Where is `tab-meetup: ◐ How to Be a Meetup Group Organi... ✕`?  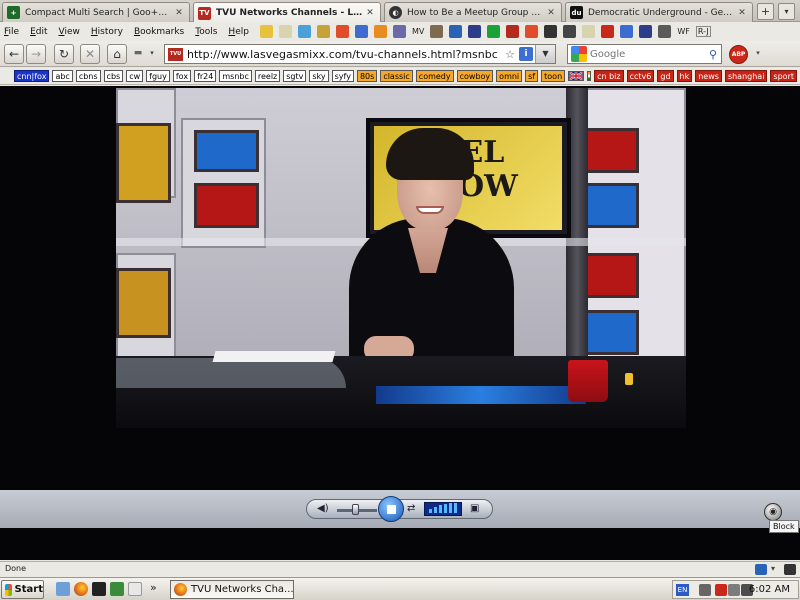
tab-meetup: ◐ How to Be a Meetup Group Organi... ✕ is located at coordinates (473, 12).